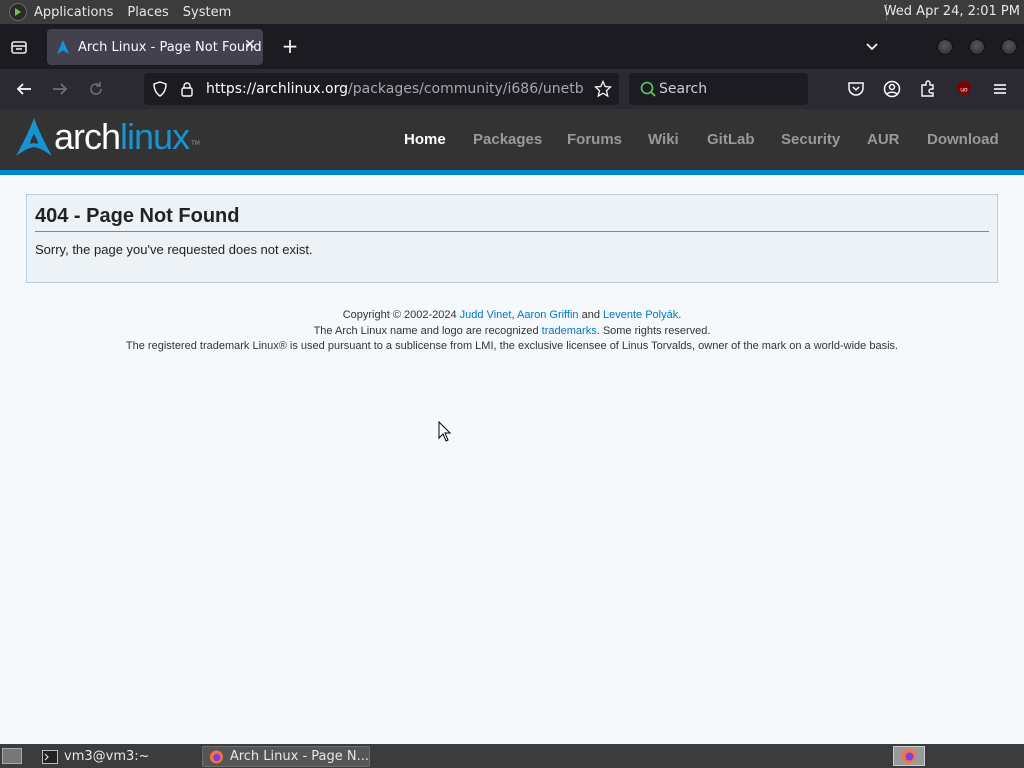 The width and height of the screenshot is (1024, 768). What do you see at coordinates (187, 89) in the screenshot?
I see `lock-icon` at bounding box center [187, 89].